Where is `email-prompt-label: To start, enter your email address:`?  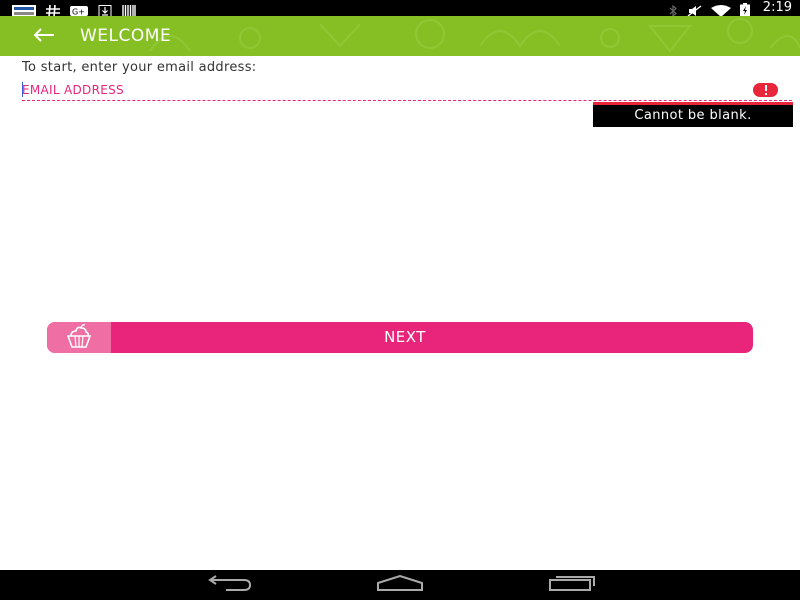 email-prompt-label: To start, enter your email address: is located at coordinates (139, 67).